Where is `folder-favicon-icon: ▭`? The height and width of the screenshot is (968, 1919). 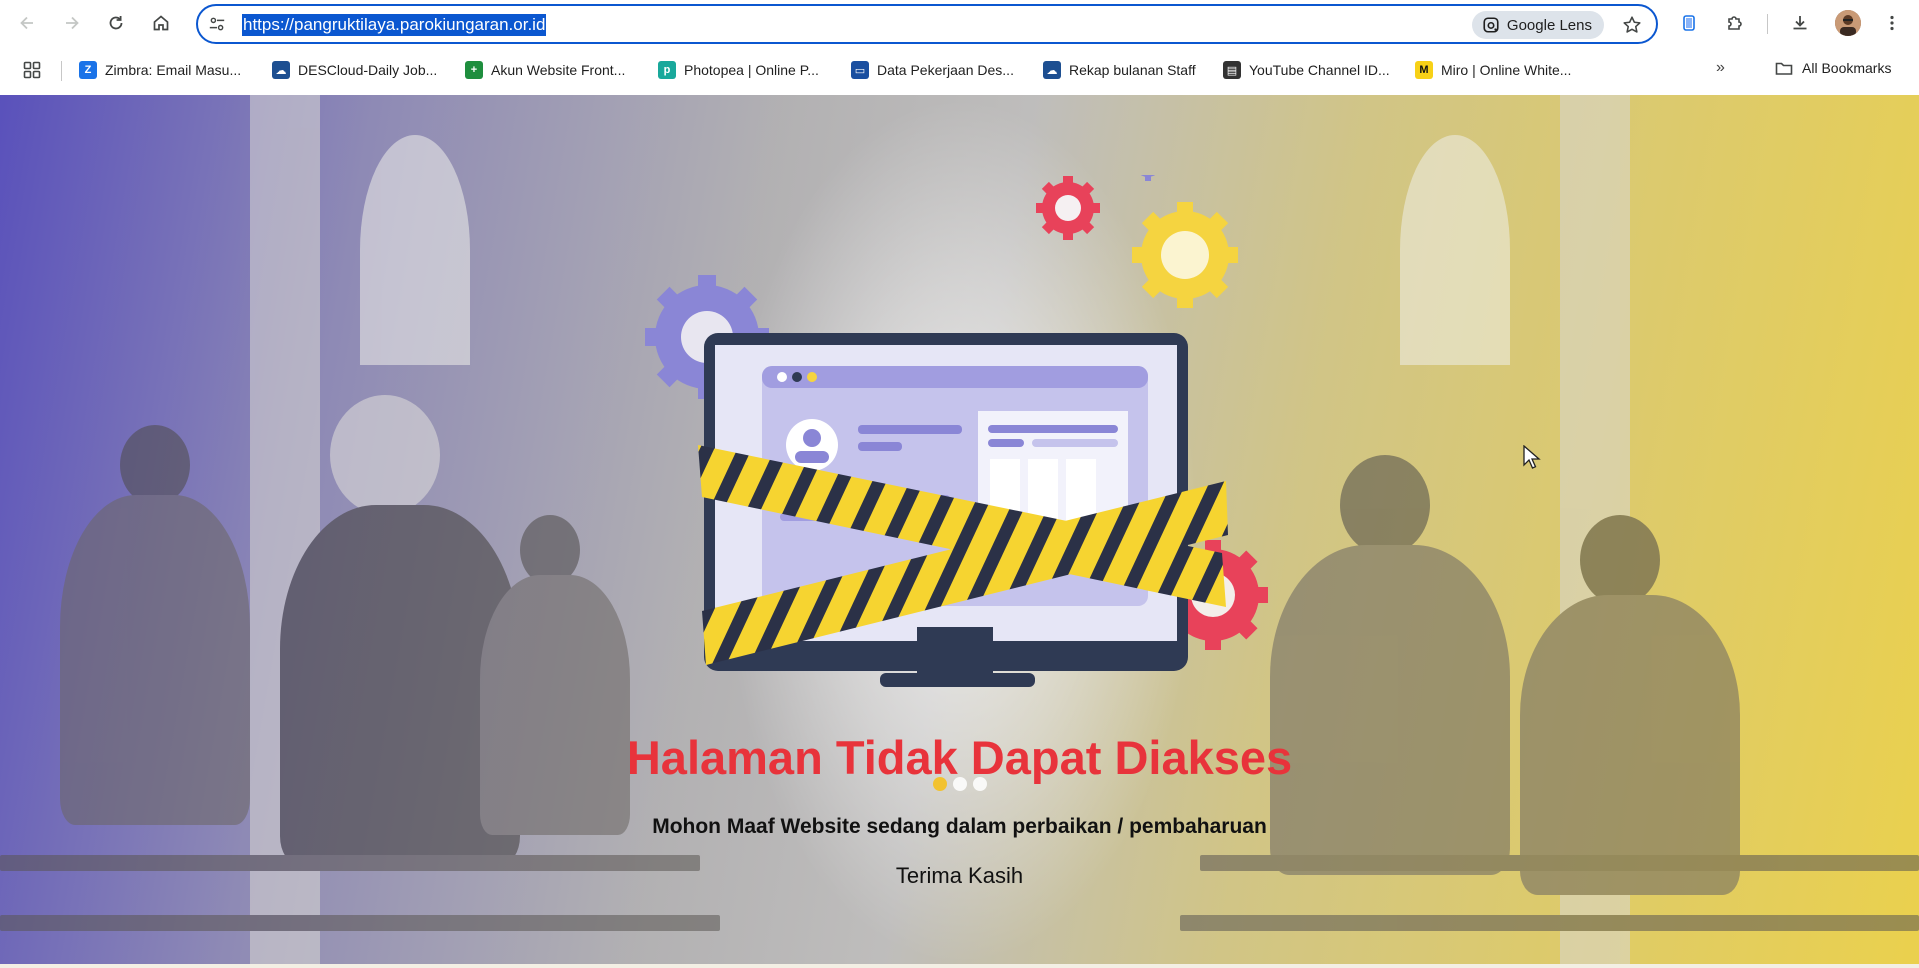 folder-favicon-icon: ▭ is located at coordinates (860, 70).